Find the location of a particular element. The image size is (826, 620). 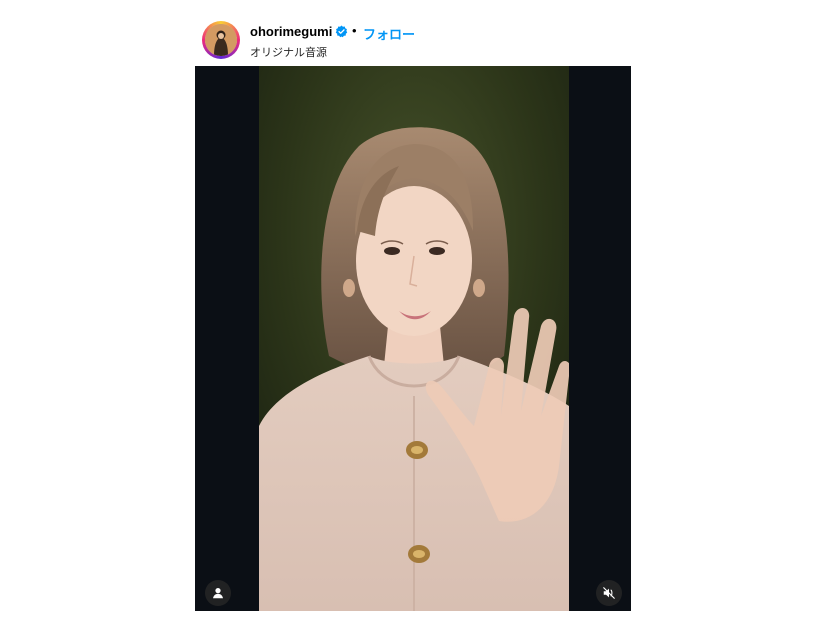

user-tags-button is located at coordinates (218, 593).